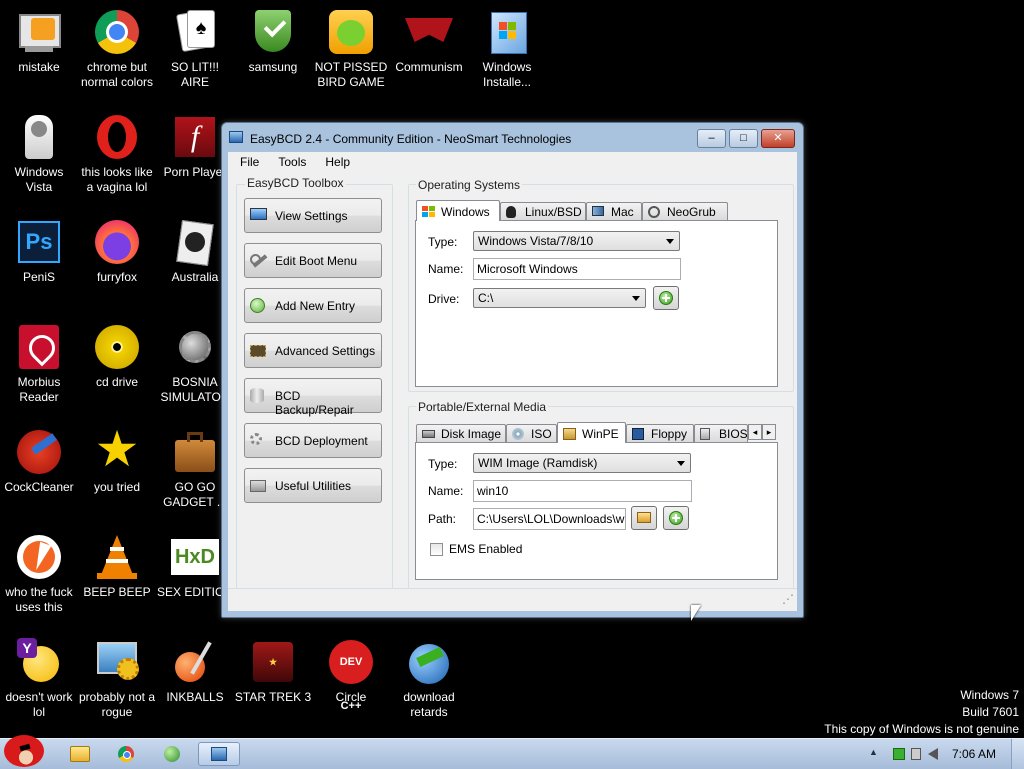 Image resolution: width=1024 pixels, height=769 pixels. I want to click on add-new-entry-button: Add New Entry, so click(313, 305).